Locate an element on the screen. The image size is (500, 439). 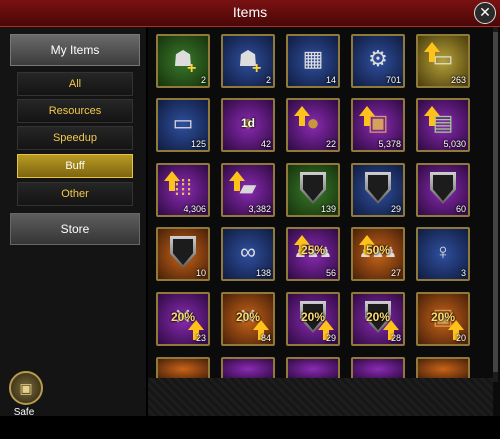
store-label: Store is located at coordinates (75, 229).